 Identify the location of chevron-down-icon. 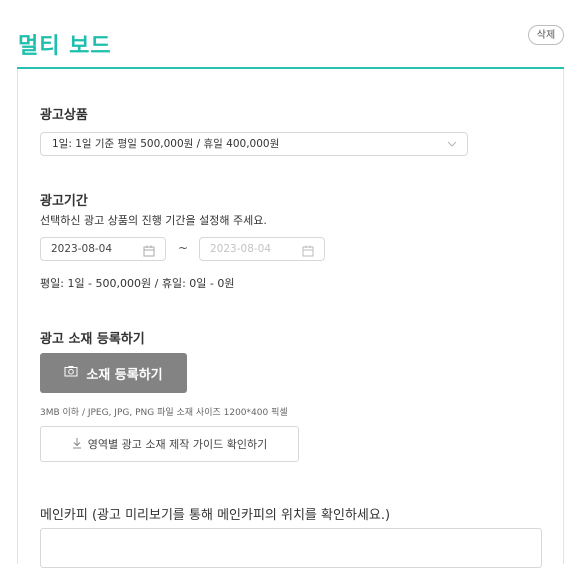
(452, 148).